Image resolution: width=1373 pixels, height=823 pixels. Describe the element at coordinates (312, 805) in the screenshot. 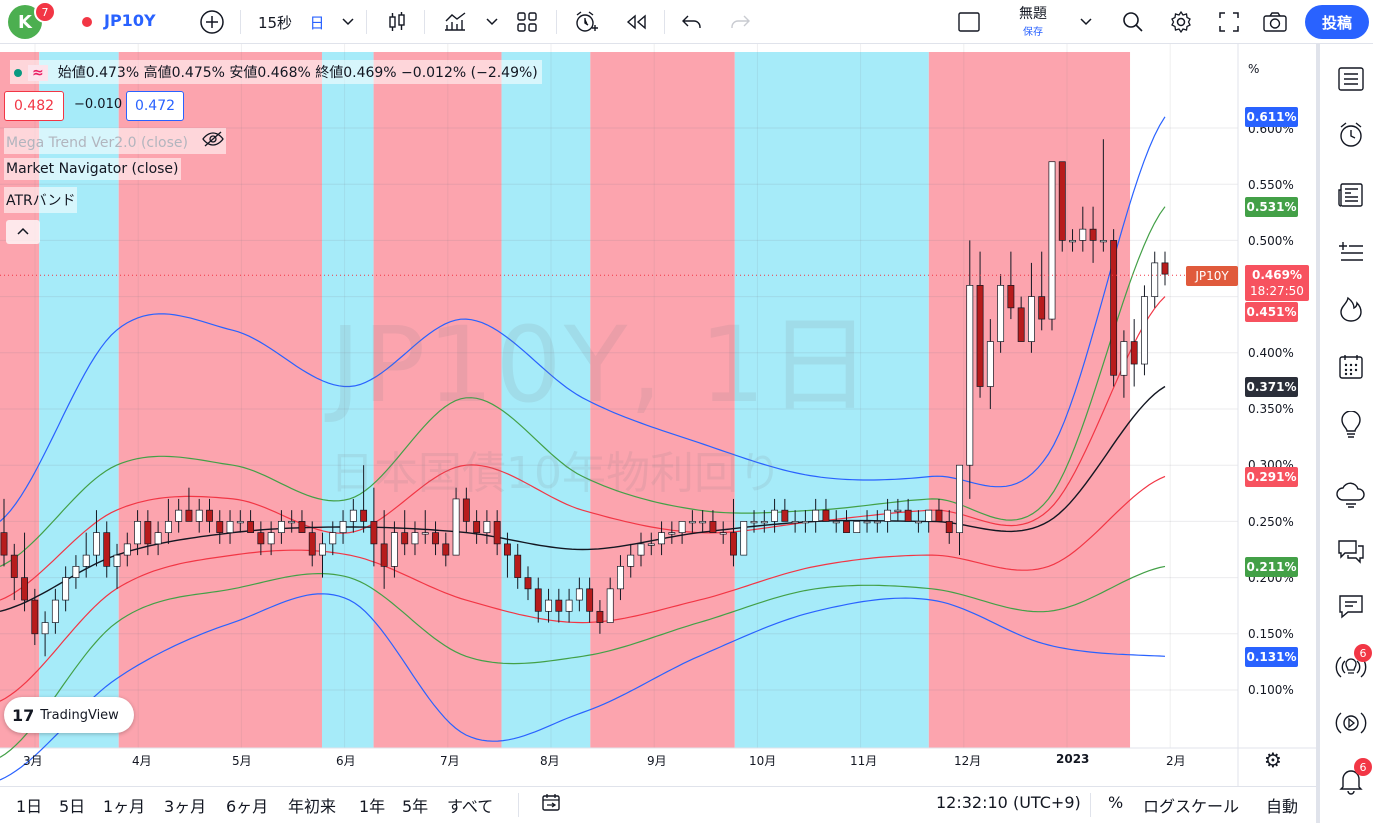

I see `range-ytd-button: 年初来` at that location.